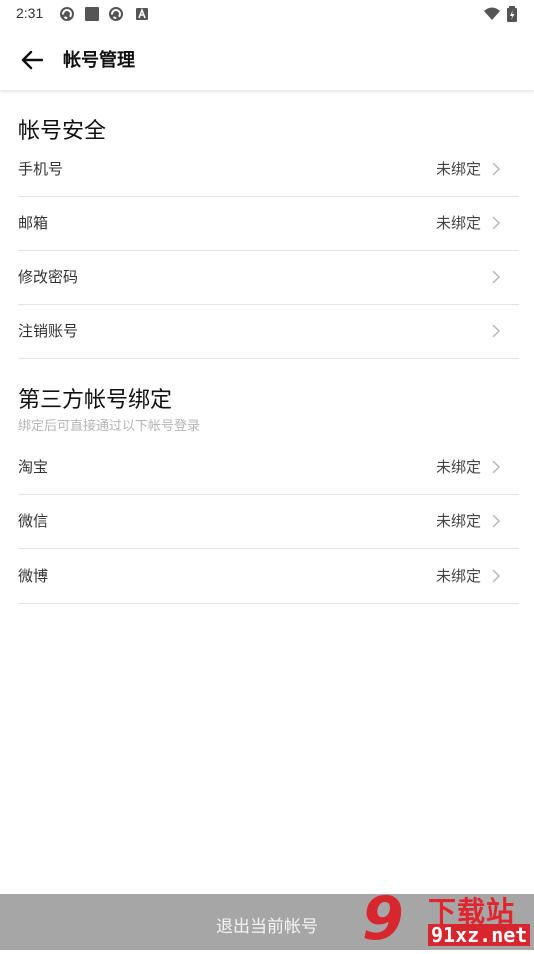 The height and width of the screenshot is (954, 534). What do you see at coordinates (512, 14) in the screenshot?
I see `battery-icon` at bounding box center [512, 14].